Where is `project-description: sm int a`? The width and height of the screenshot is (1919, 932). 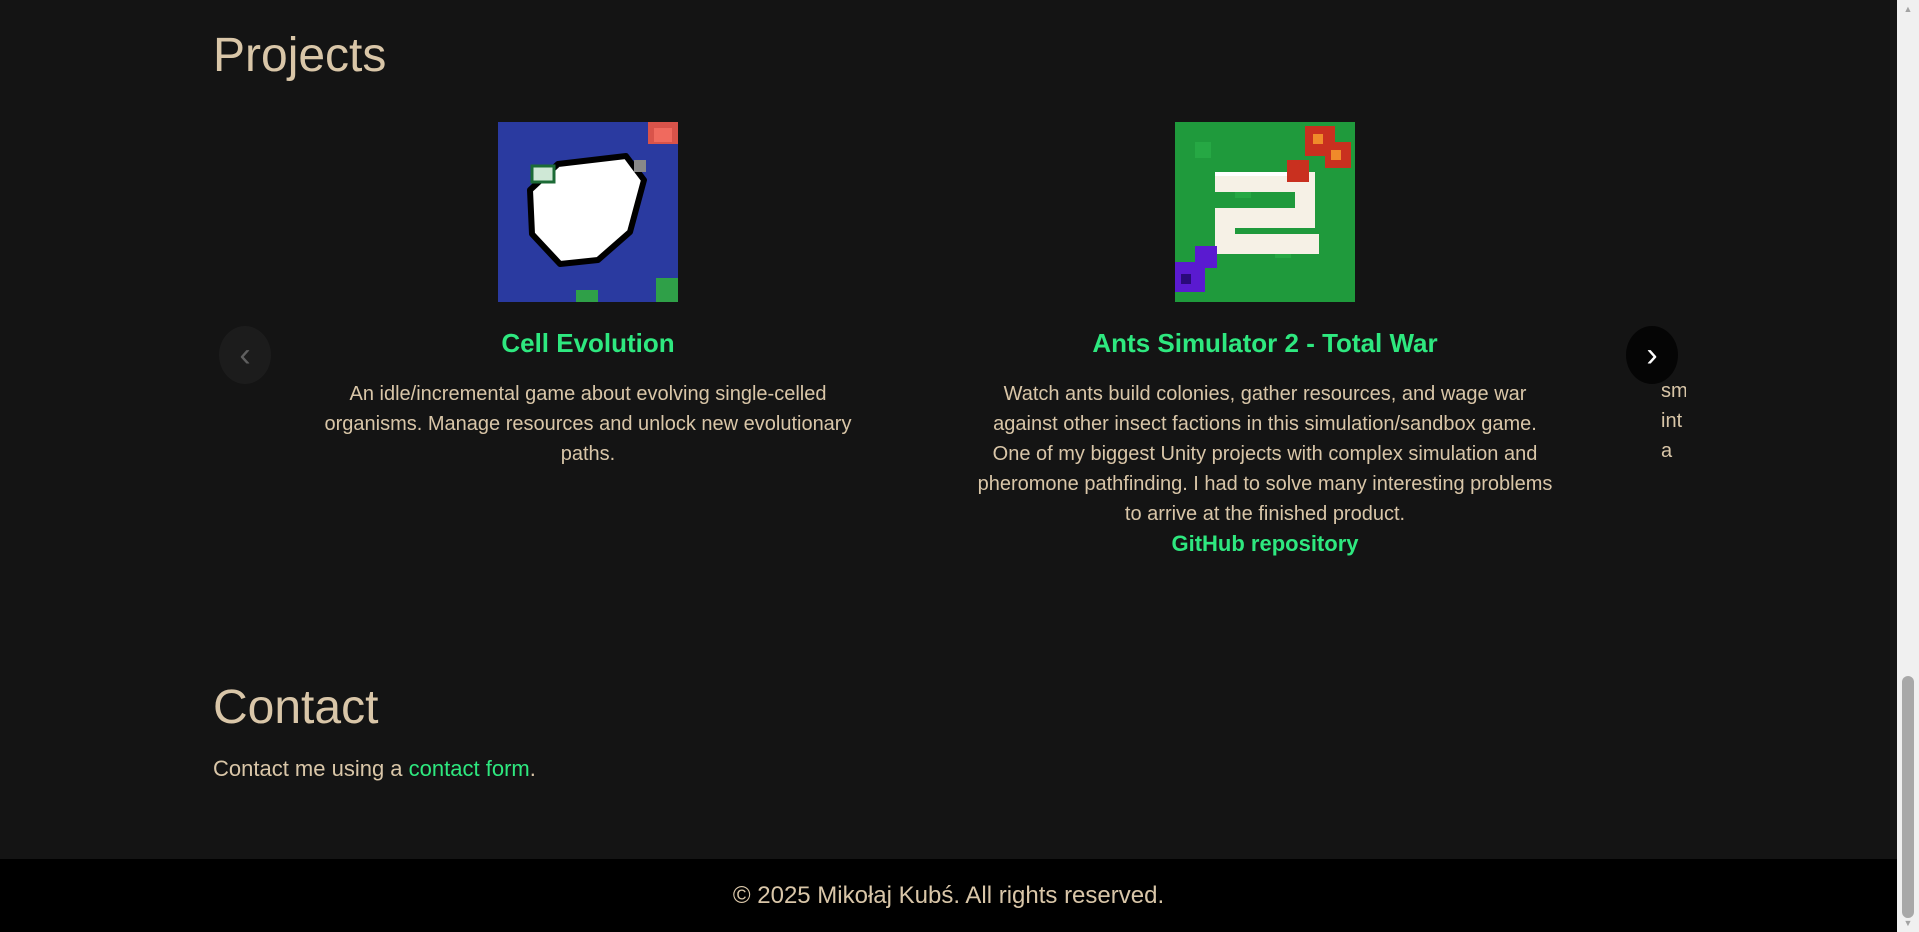
project-description: sm int a is located at coordinates (1673, 421).